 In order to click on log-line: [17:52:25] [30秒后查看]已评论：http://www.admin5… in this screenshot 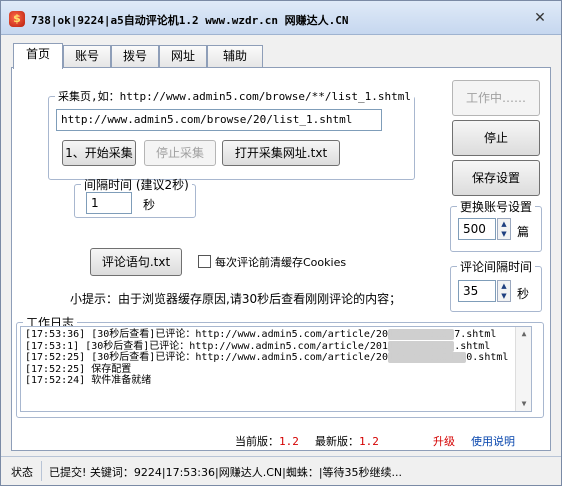, I will do `click(267, 357)`.